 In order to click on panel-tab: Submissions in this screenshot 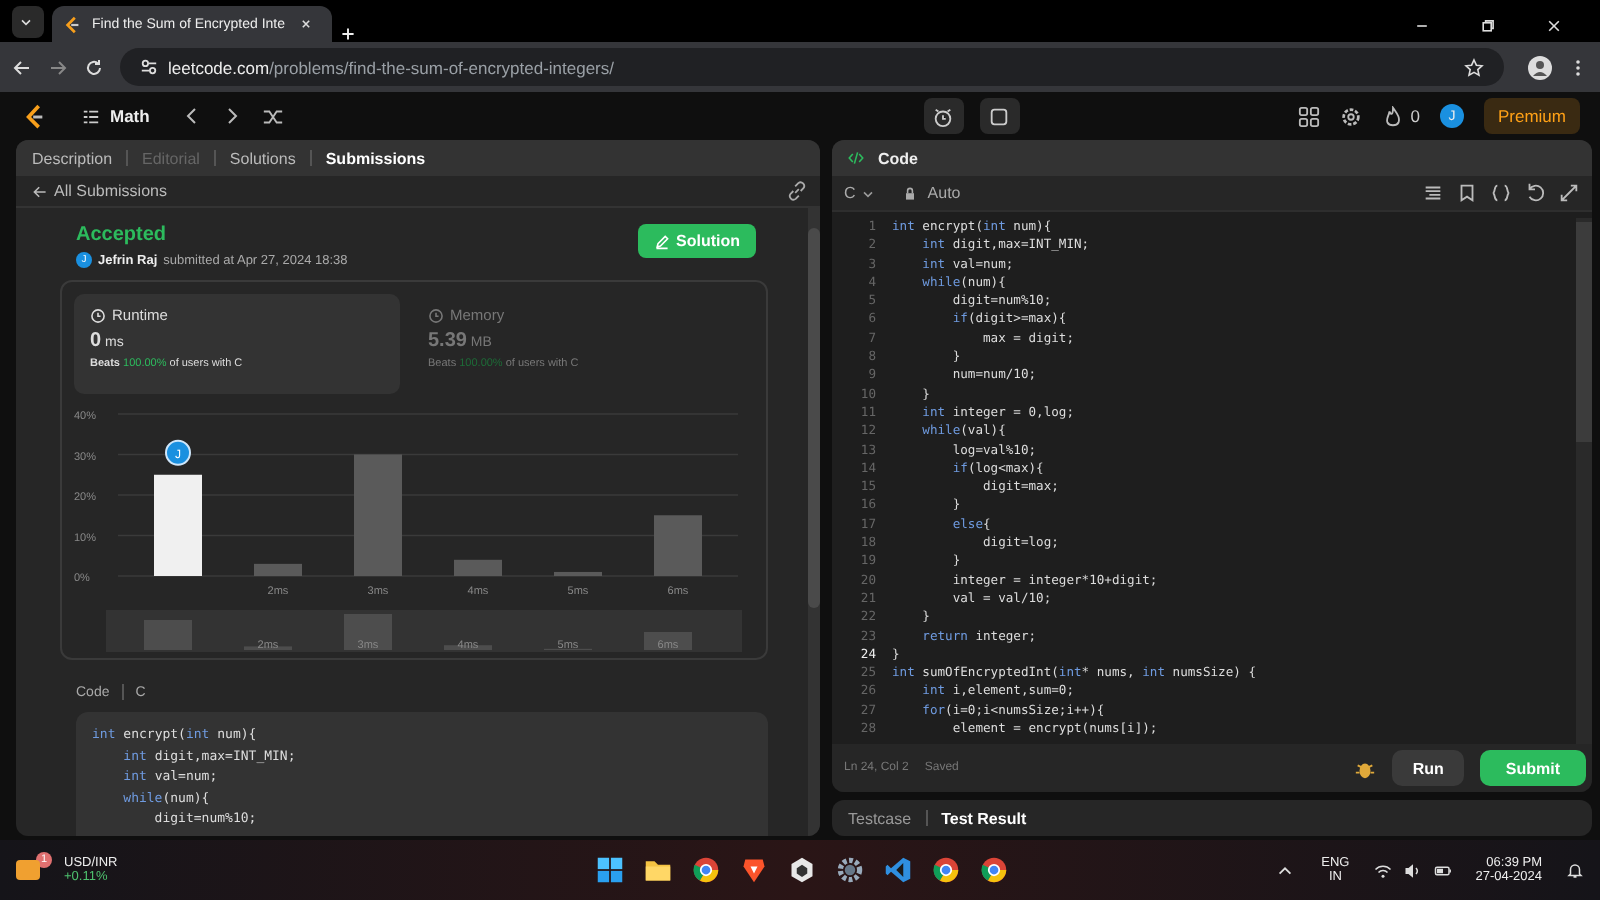, I will do `click(375, 158)`.